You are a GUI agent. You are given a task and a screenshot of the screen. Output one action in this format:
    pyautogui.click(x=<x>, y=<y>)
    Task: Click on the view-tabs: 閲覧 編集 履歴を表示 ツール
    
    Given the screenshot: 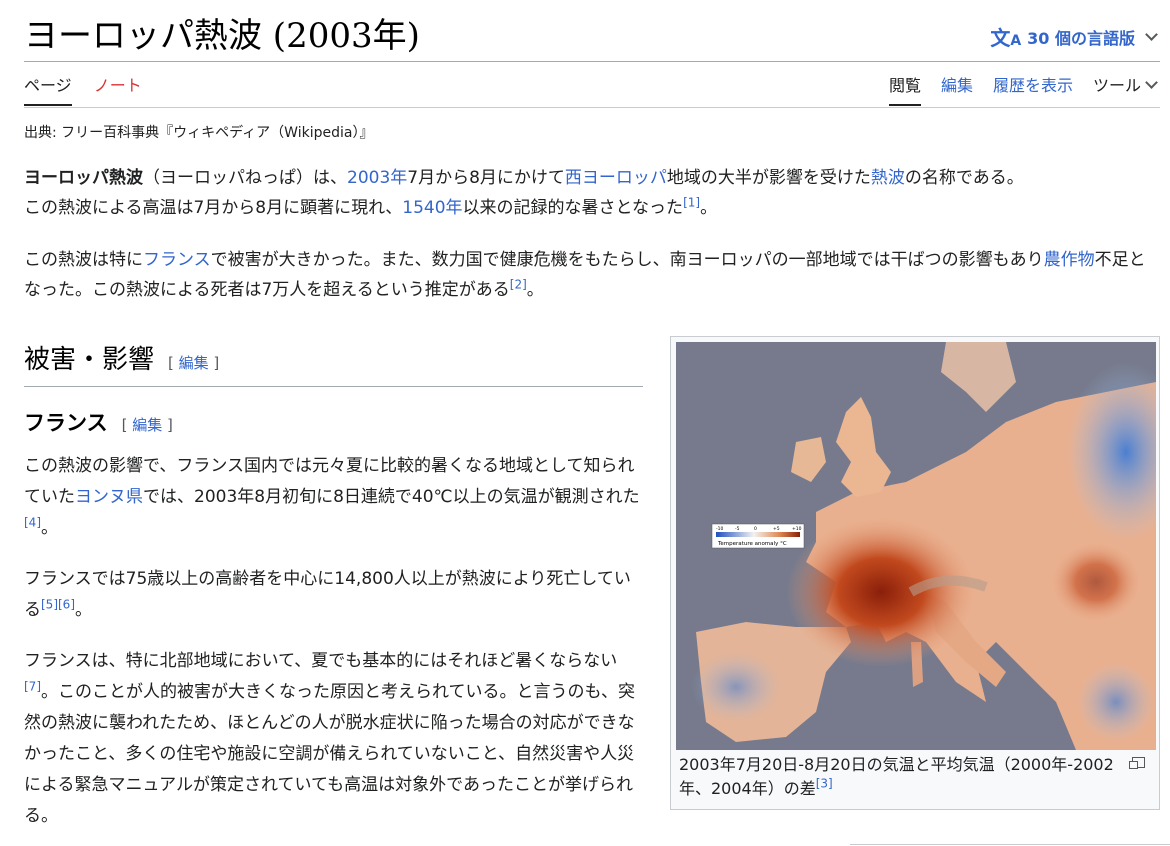 What is the action you would take?
    pyautogui.click(x=1024, y=89)
    